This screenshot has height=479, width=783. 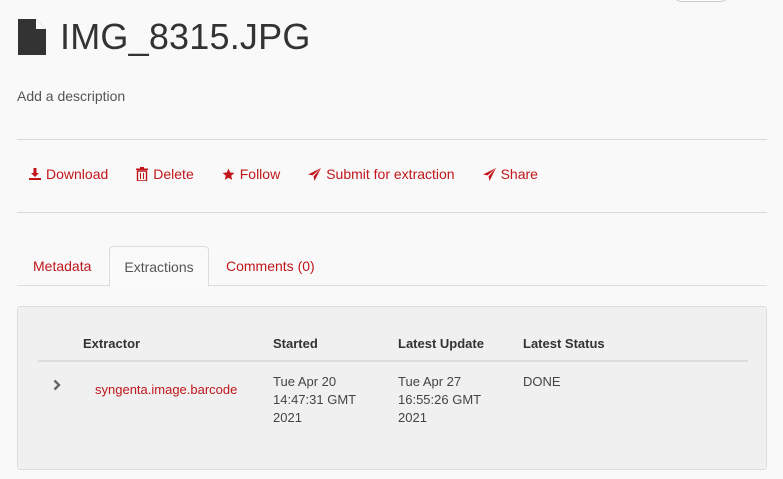 What do you see at coordinates (32, 37) in the screenshot?
I see `file-icon` at bounding box center [32, 37].